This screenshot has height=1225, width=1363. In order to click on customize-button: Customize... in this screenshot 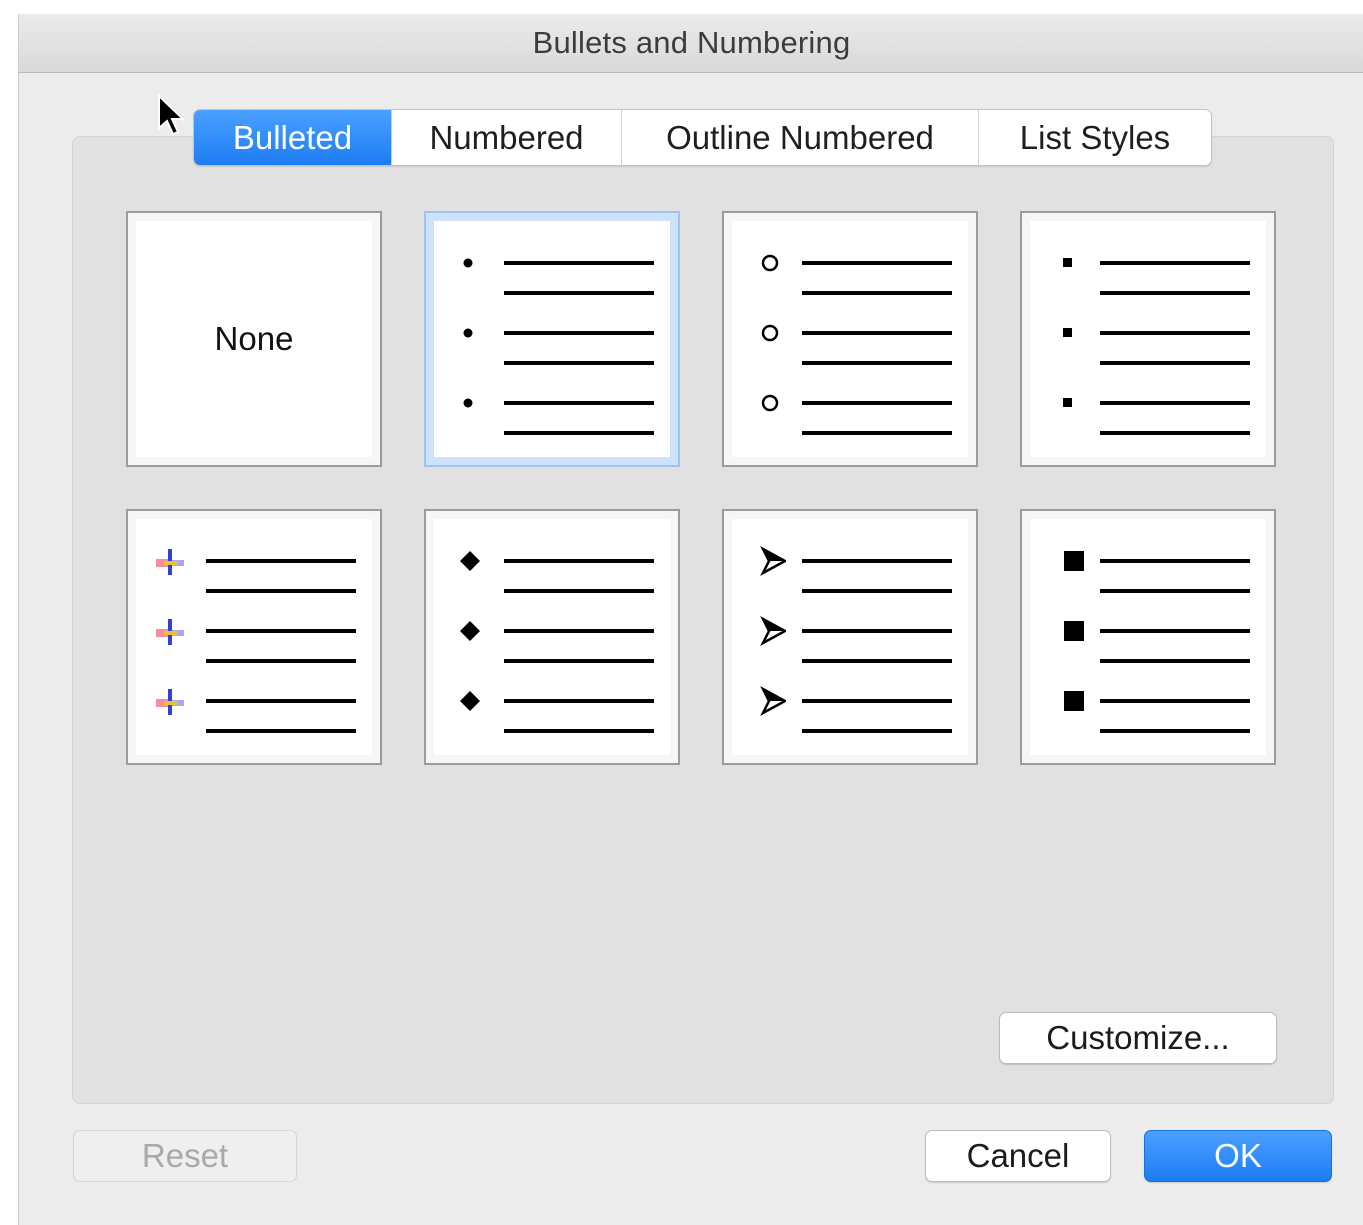, I will do `click(1138, 1038)`.